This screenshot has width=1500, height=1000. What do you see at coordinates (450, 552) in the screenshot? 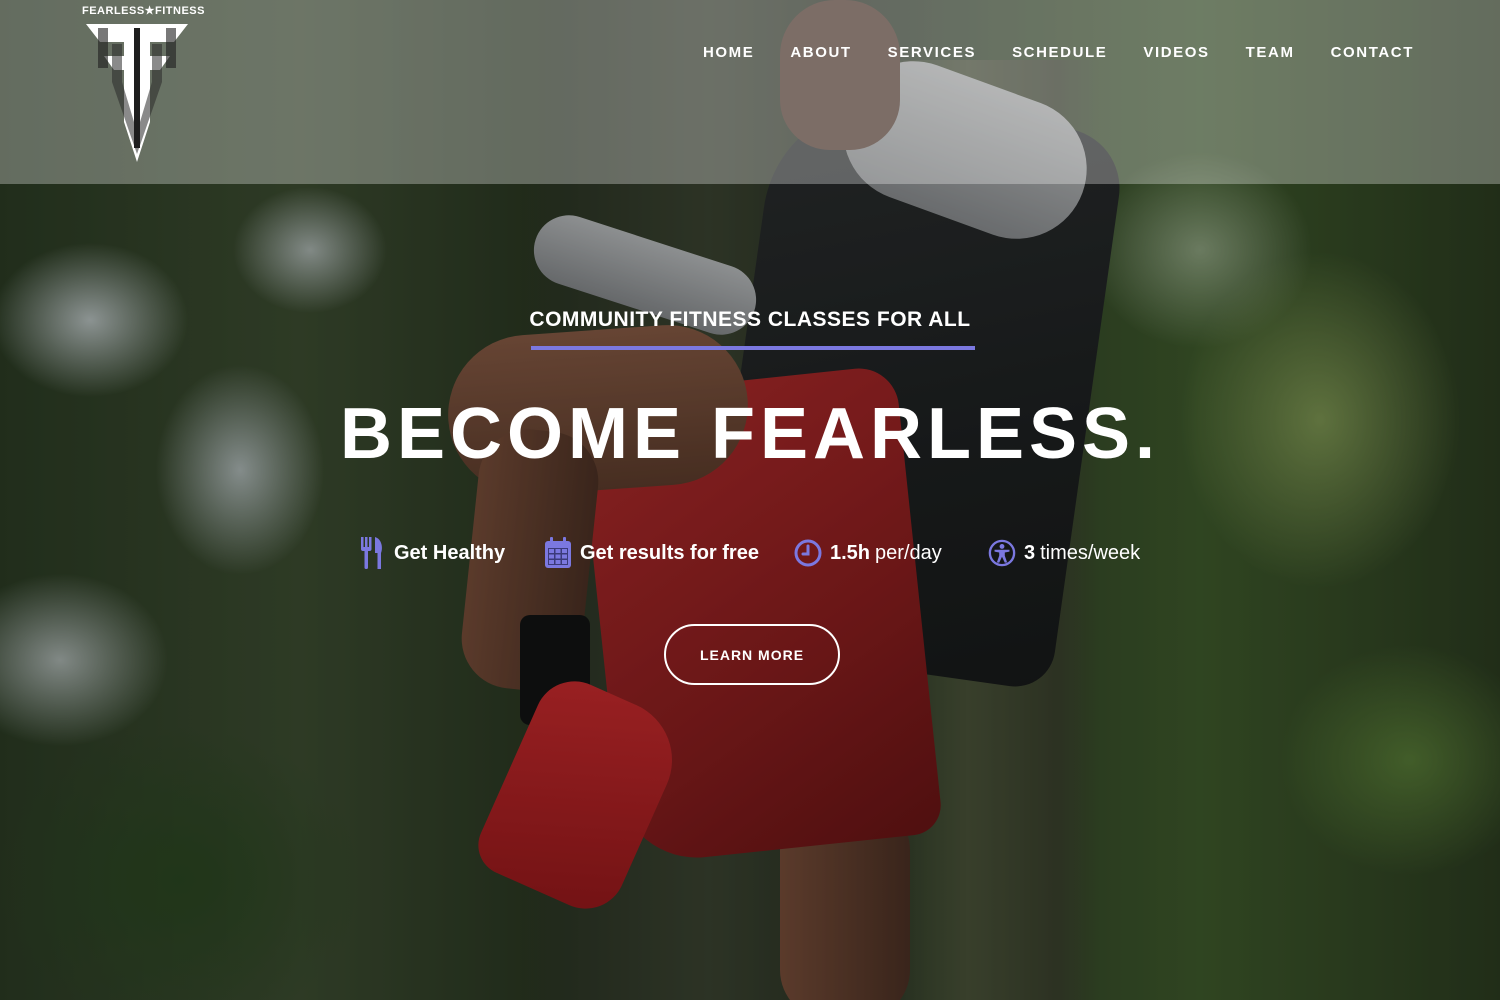
I see `feature-label: Get Healthy` at bounding box center [450, 552].